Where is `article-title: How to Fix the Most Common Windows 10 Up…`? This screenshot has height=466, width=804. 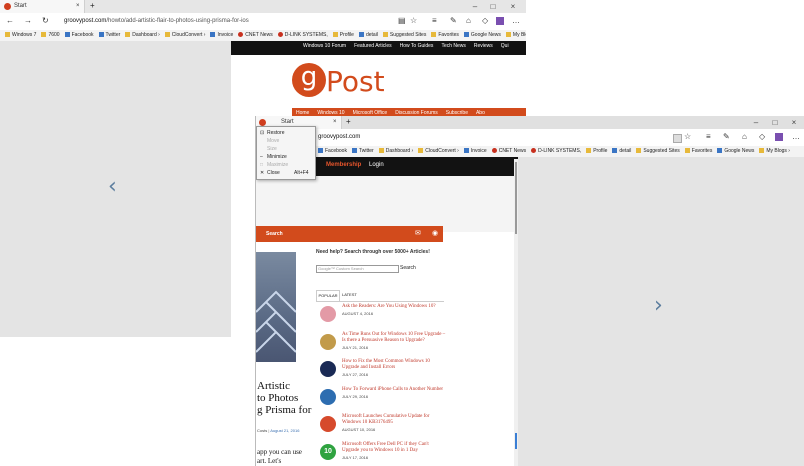
article-title: How to Fix the Most Common Windows 10 Up… is located at coordinates (394, 365).